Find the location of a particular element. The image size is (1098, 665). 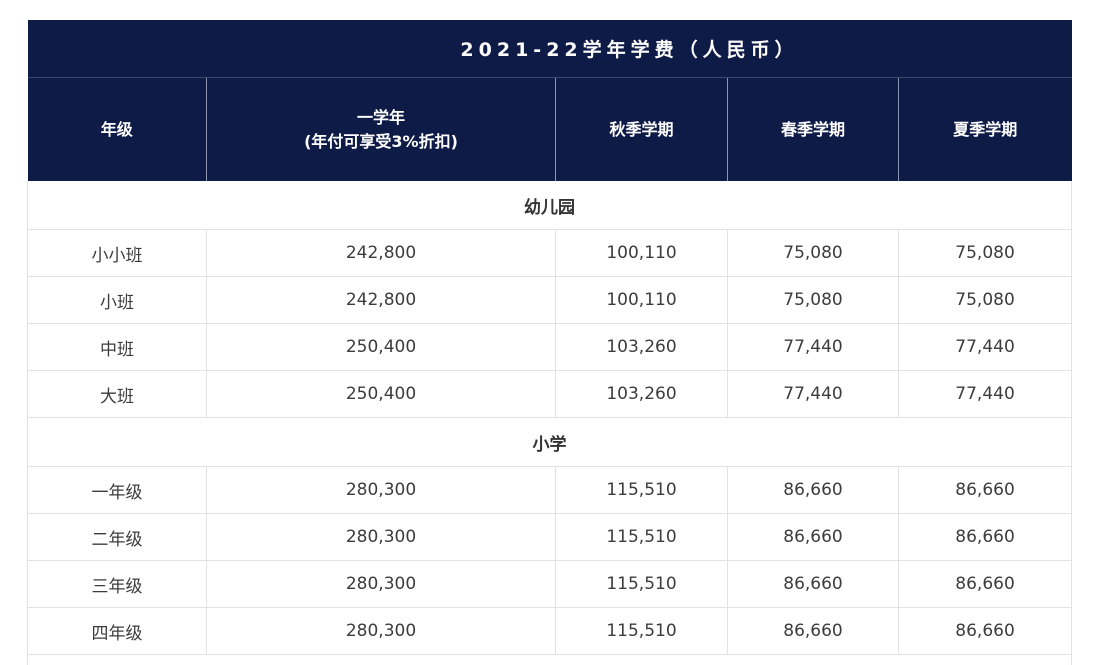

table-title-row: 2021-22学年学费（人民币） is located at coordinates (550, 49).